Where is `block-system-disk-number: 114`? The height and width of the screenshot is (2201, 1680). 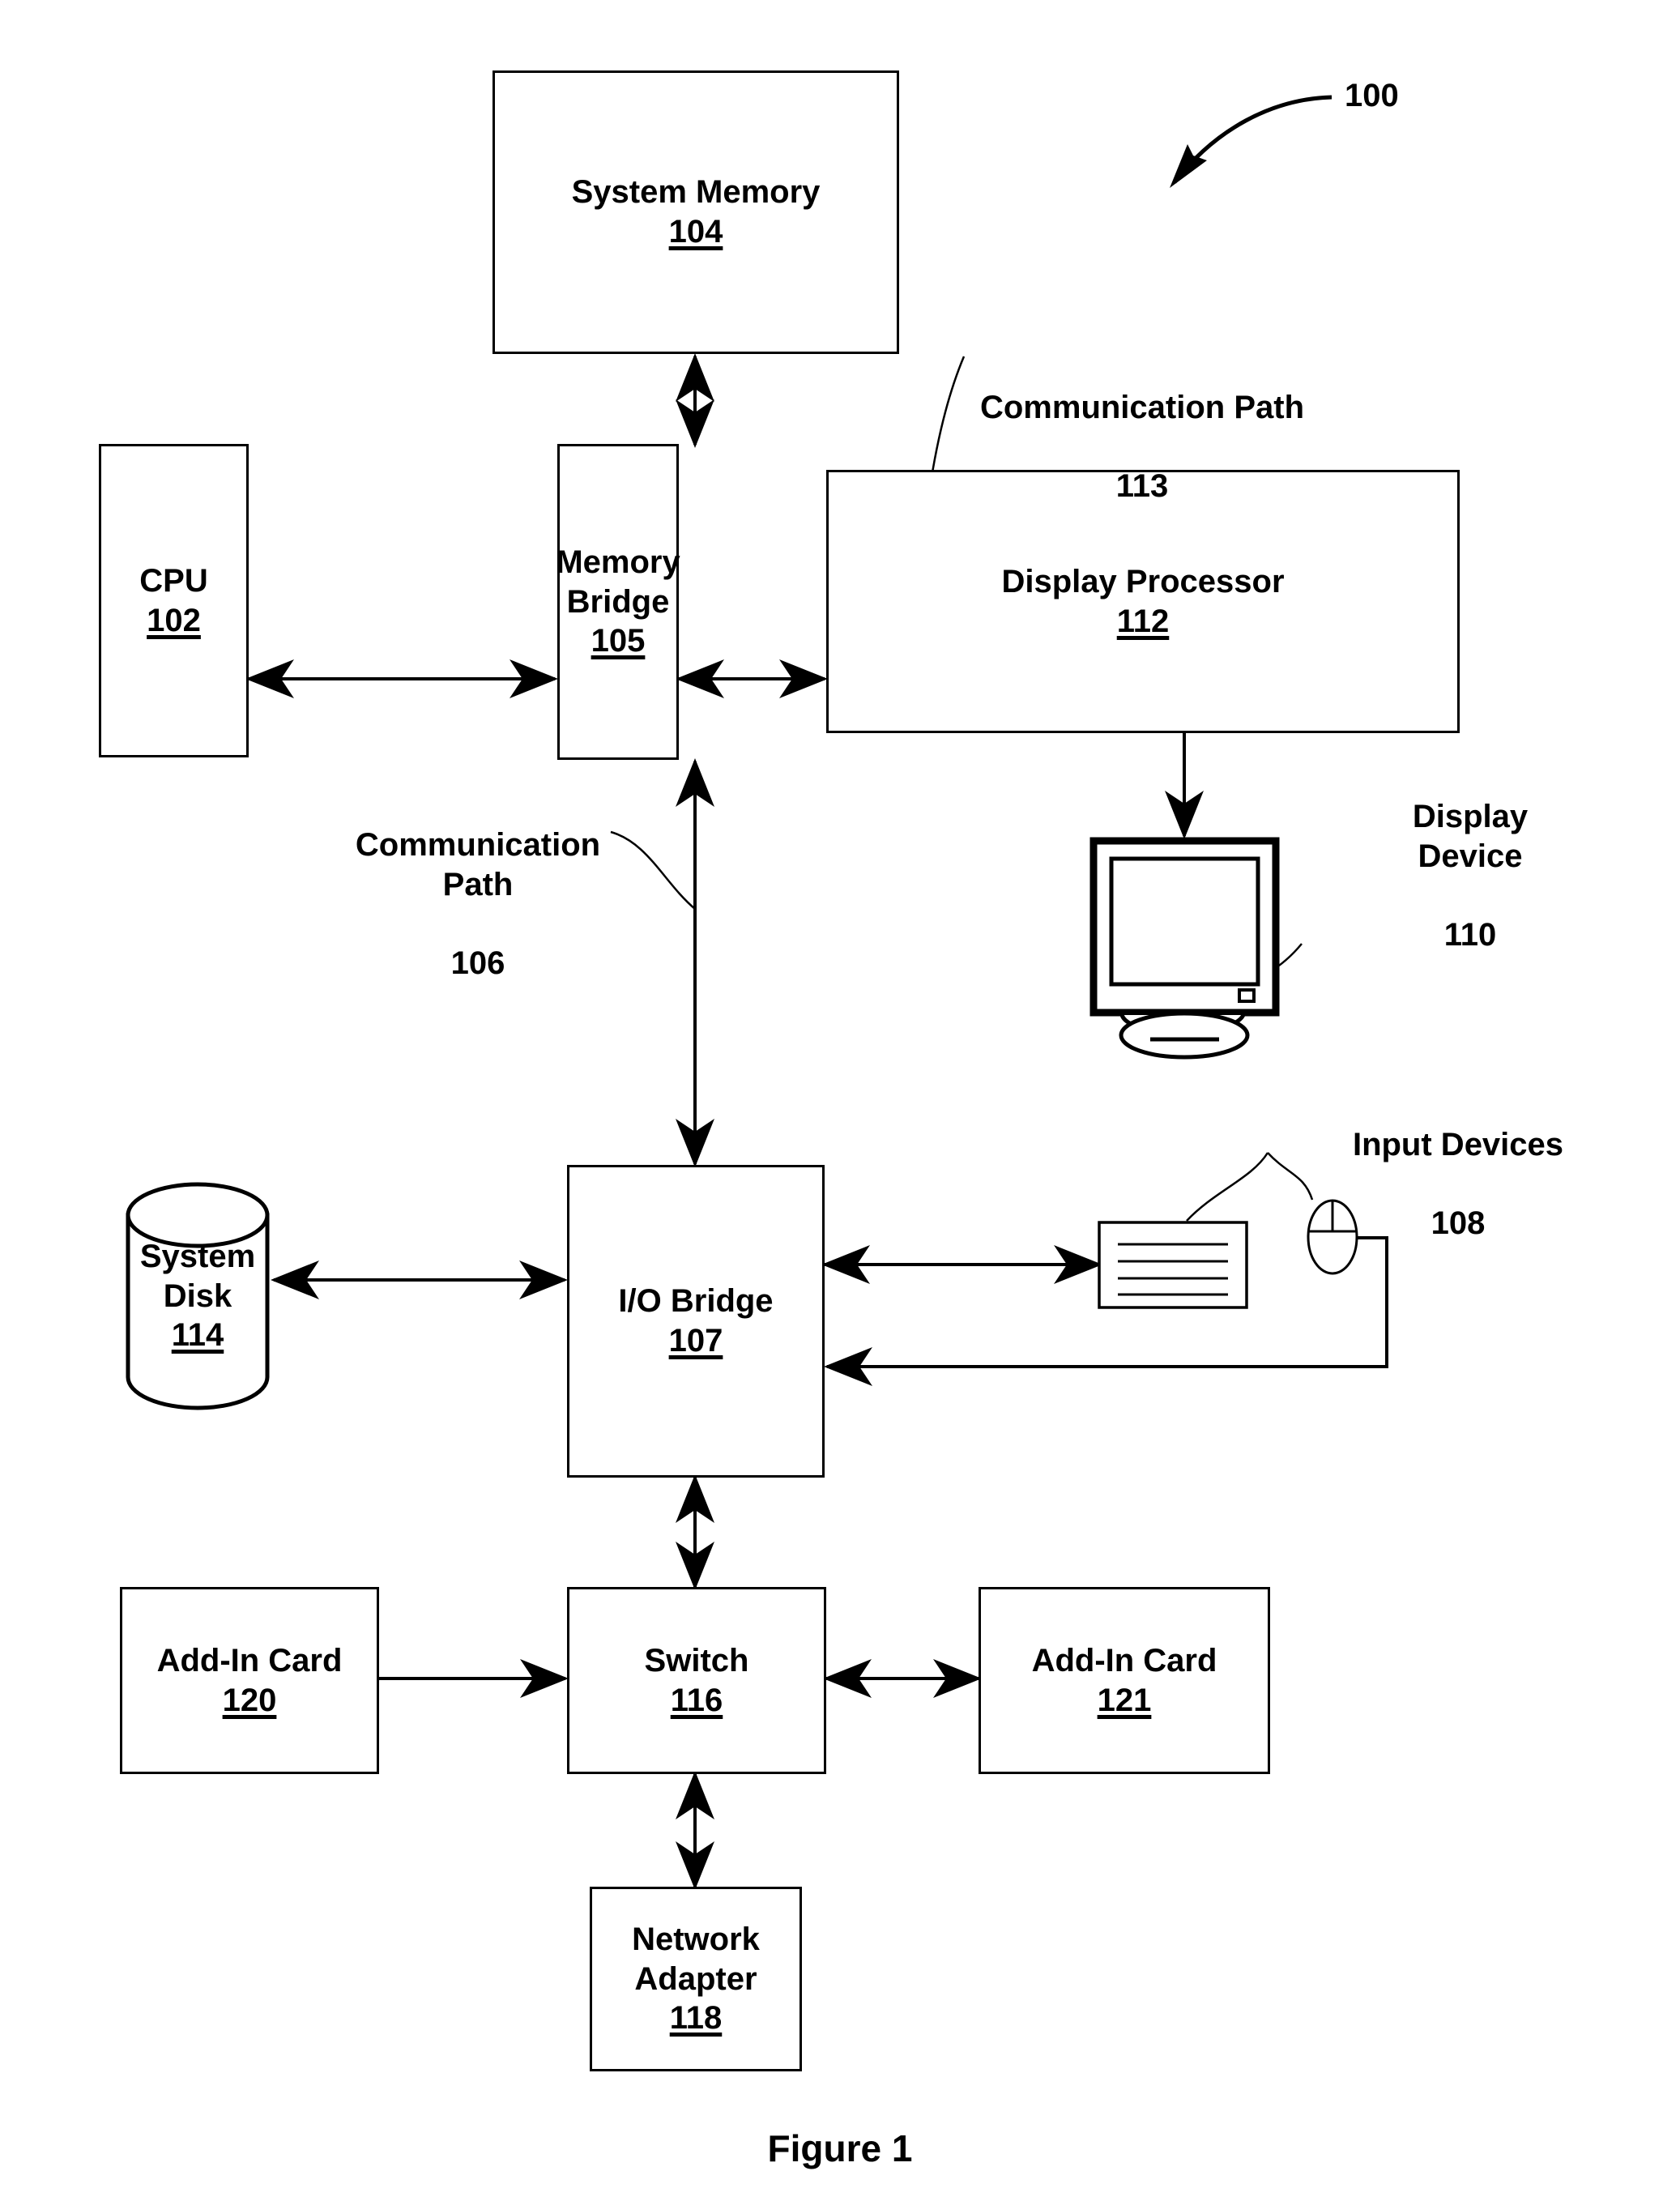
block-system-disk-number: 114 is located at coordinates (197, 1335).